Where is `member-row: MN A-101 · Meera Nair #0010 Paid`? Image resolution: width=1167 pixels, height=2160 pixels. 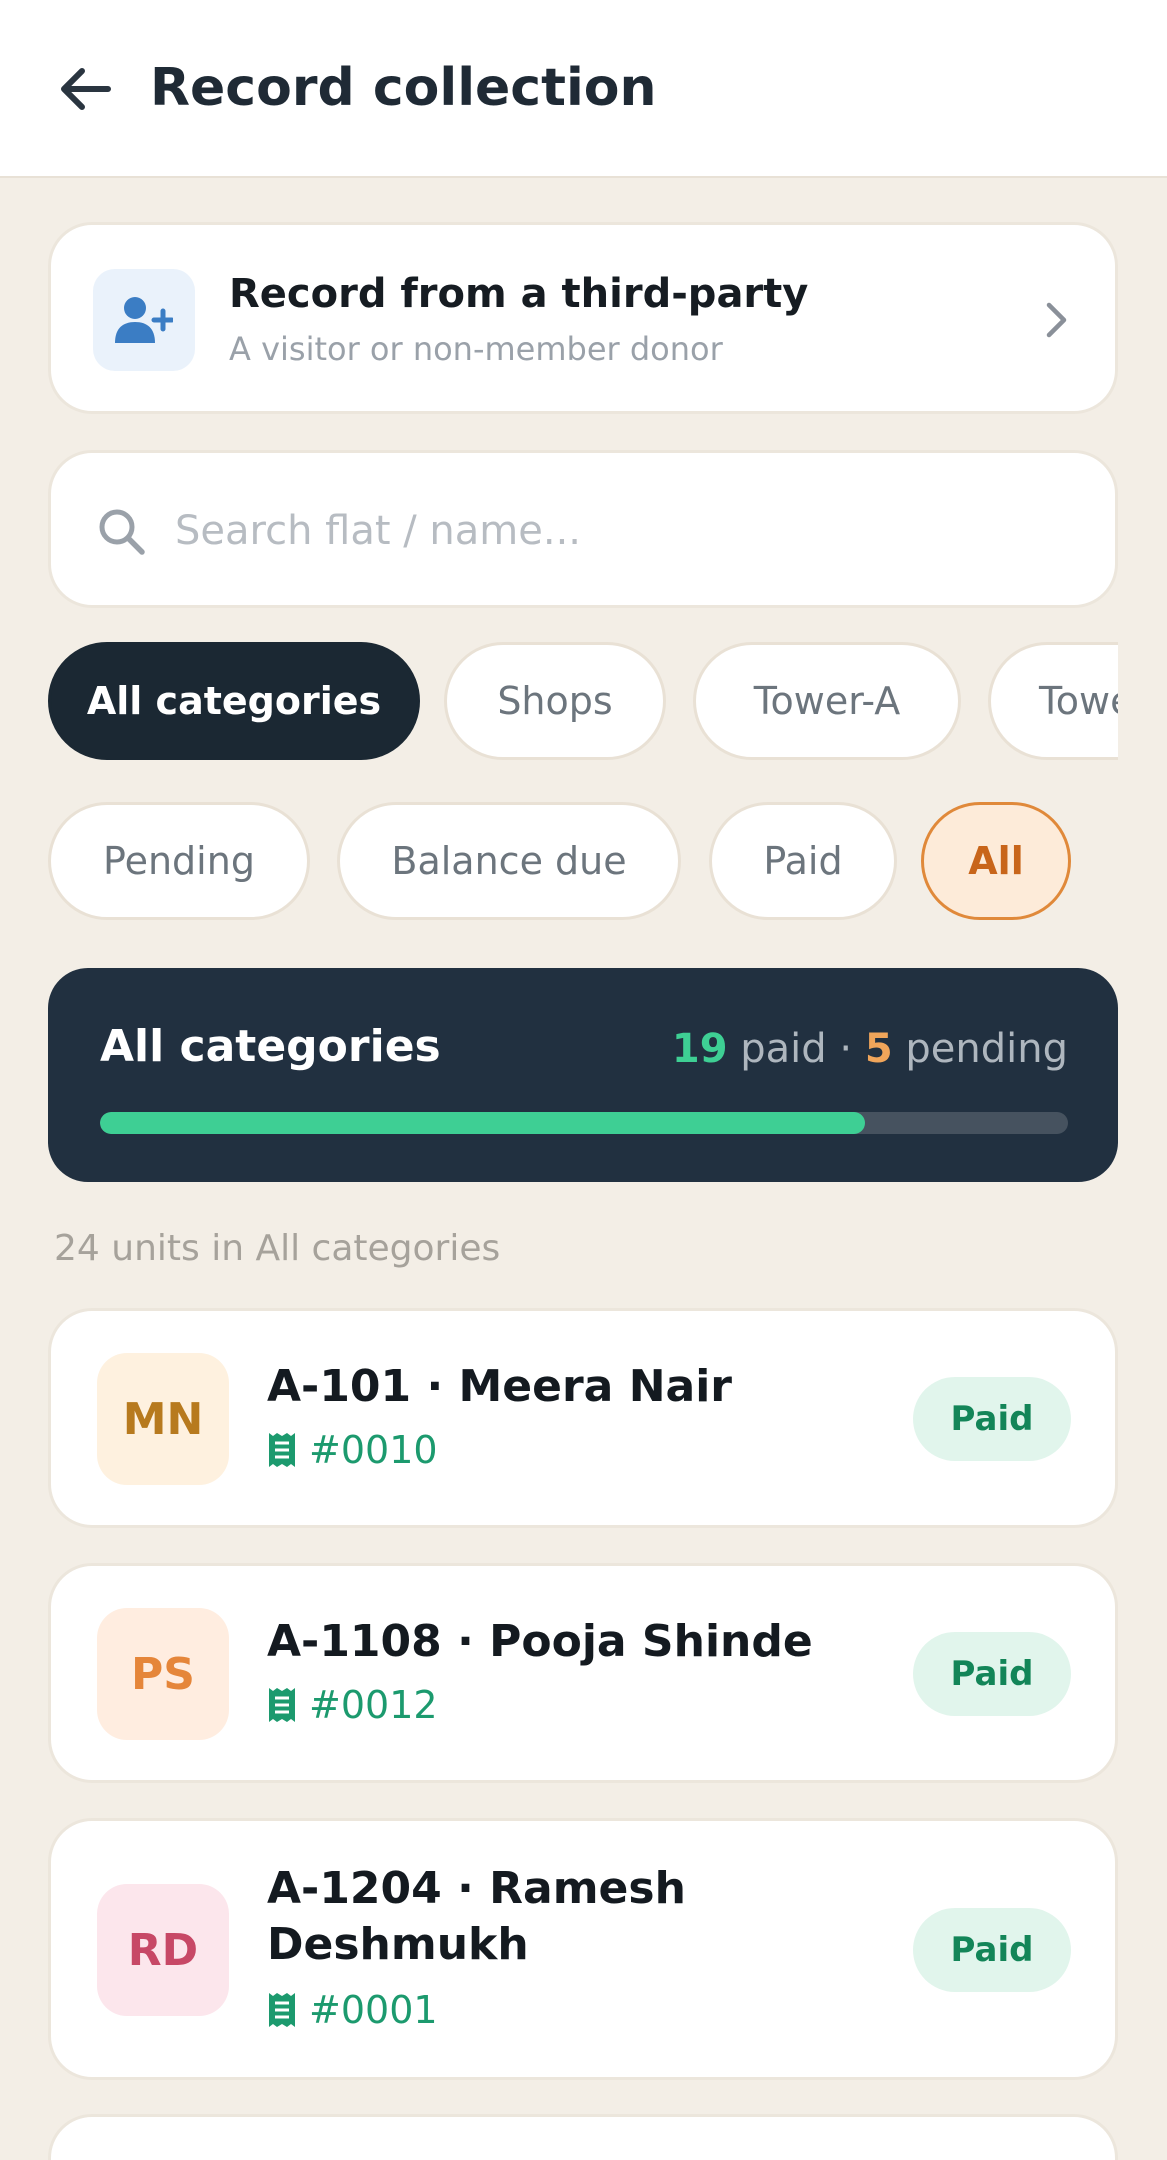 member-row: MN A-101 · Meera Nair #0010 Paid is located at coordinates (583, 1418).